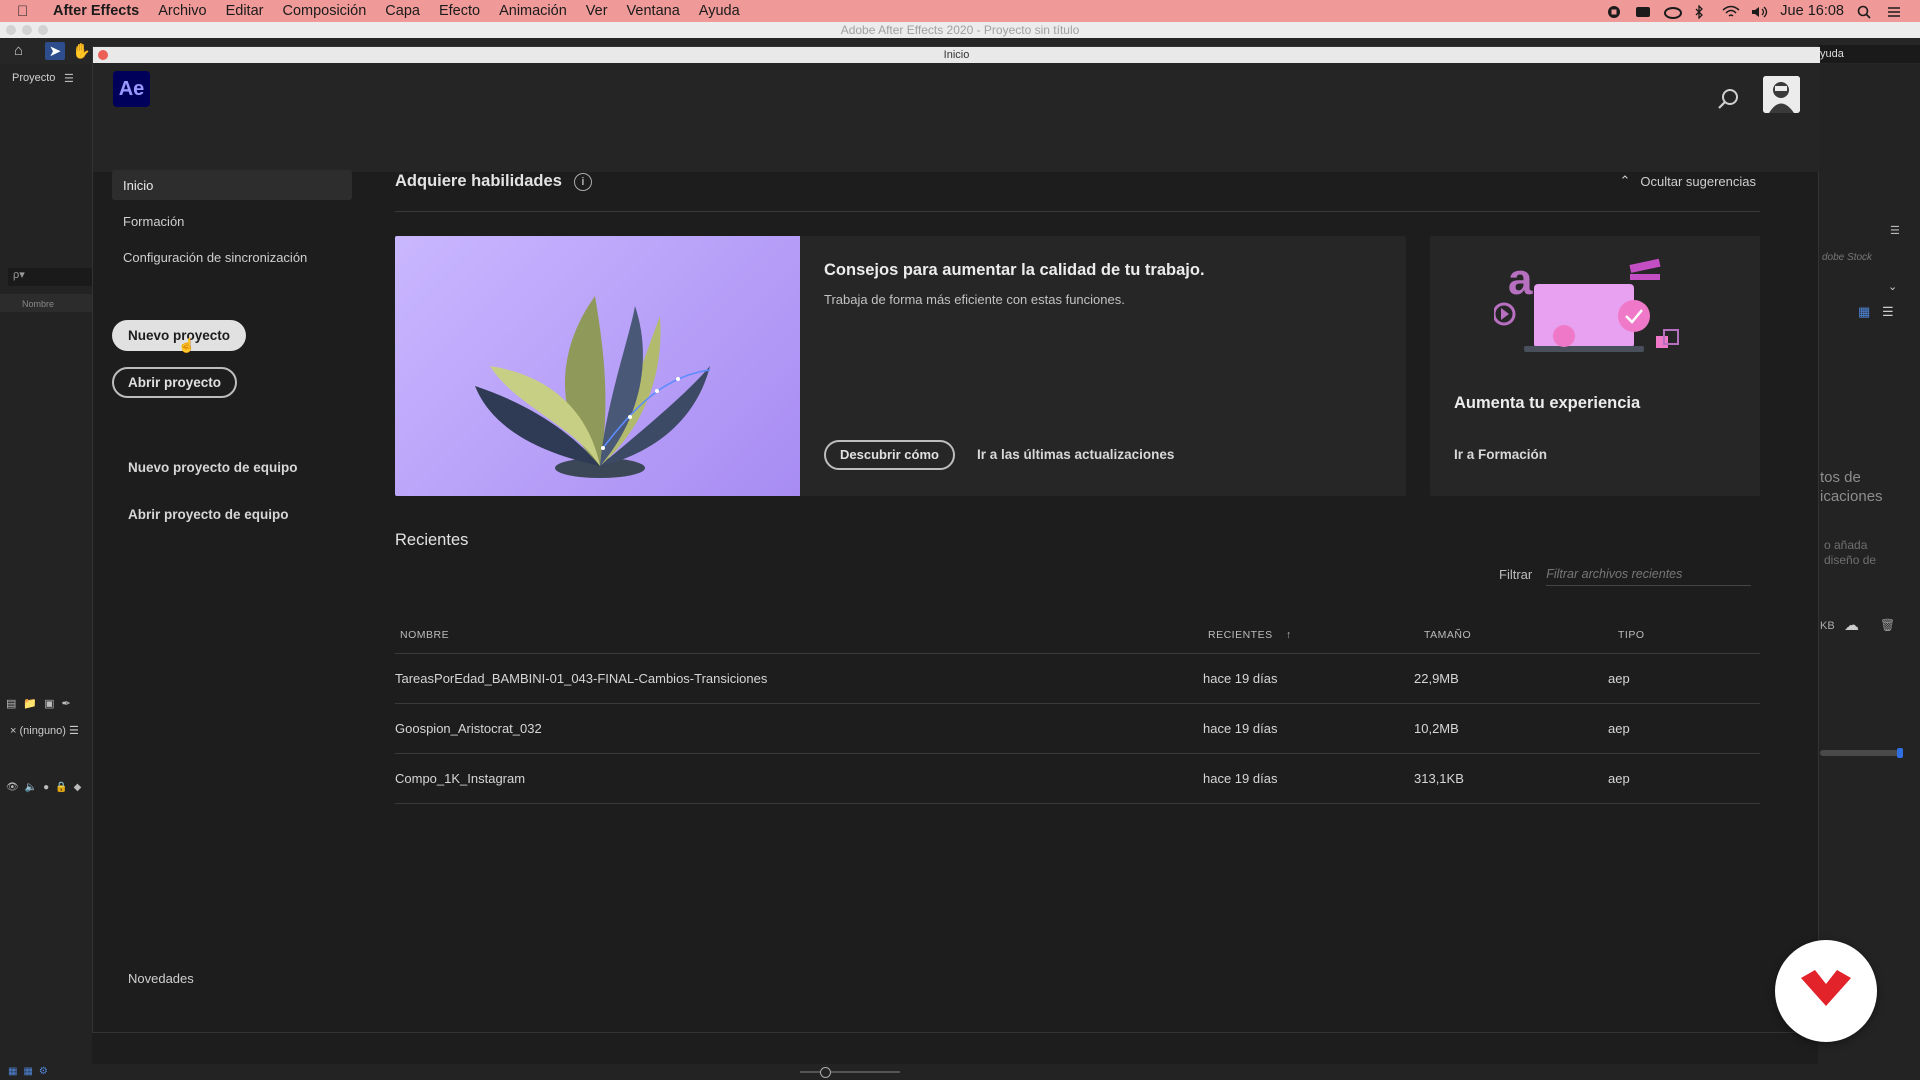 This screenshot has width=1920, height=1080. Describe the element at coordinates (43, 1071) in the screenshot. I see `settings-icon: ⚙` at that location.